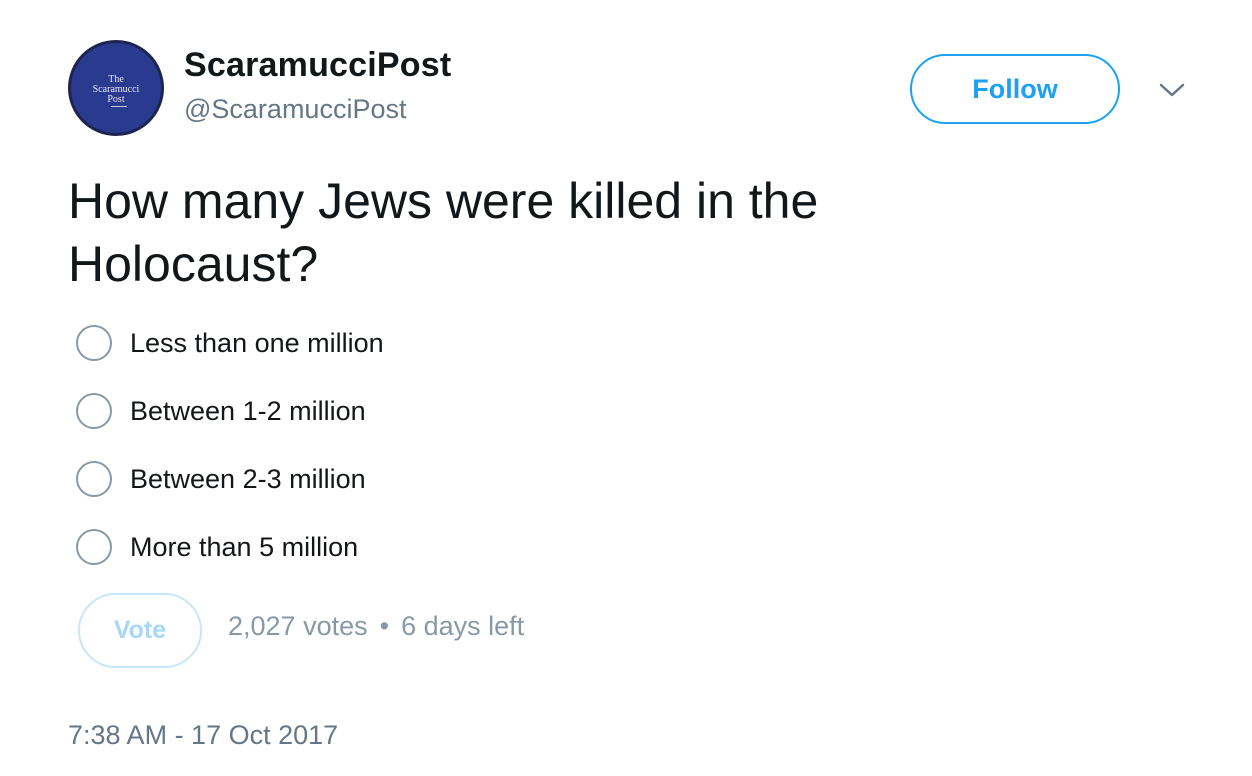 This screenshot has width=1252, height=776. What do you see at coordinates (119, 106) in the screenshot?
I see `avatar-logo-rule` at bounding box center [119, 106].